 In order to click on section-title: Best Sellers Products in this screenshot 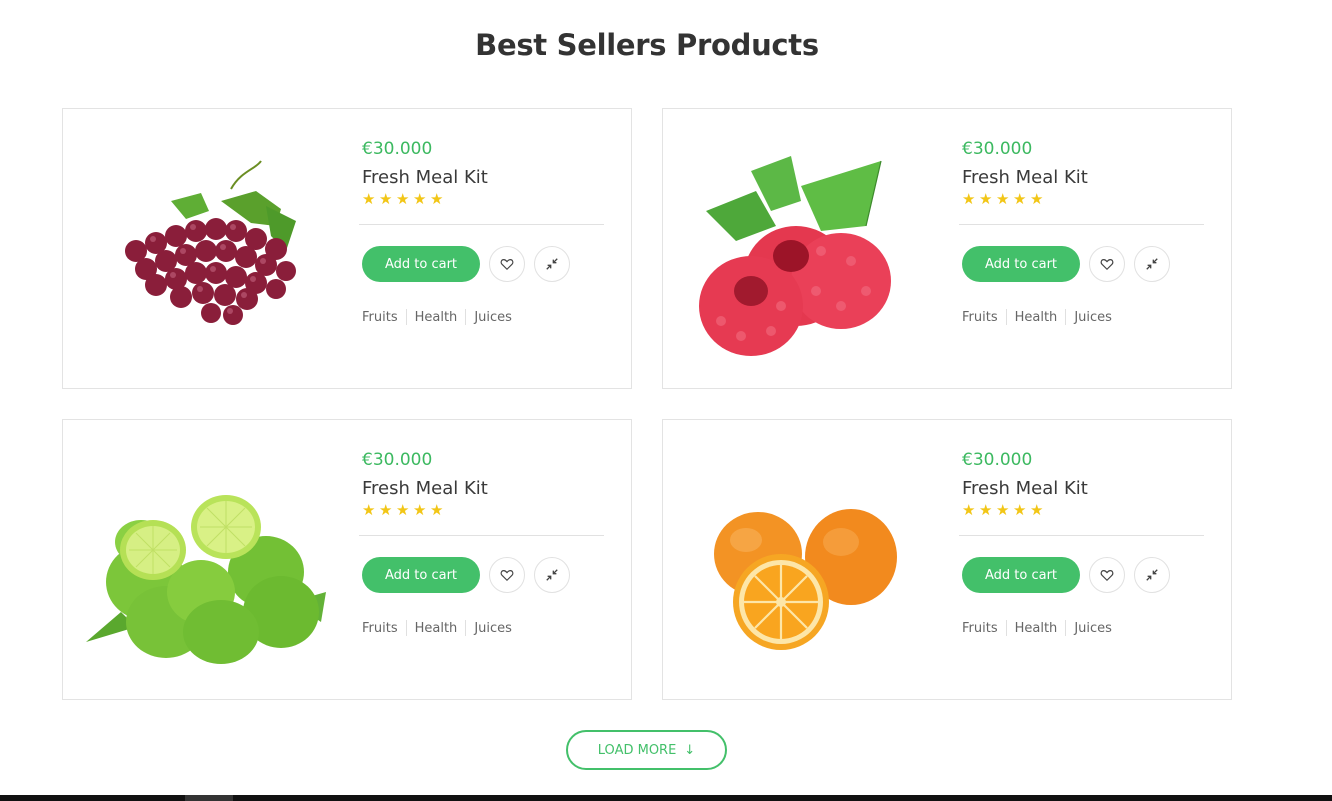, I will do `click(647, 45)`.